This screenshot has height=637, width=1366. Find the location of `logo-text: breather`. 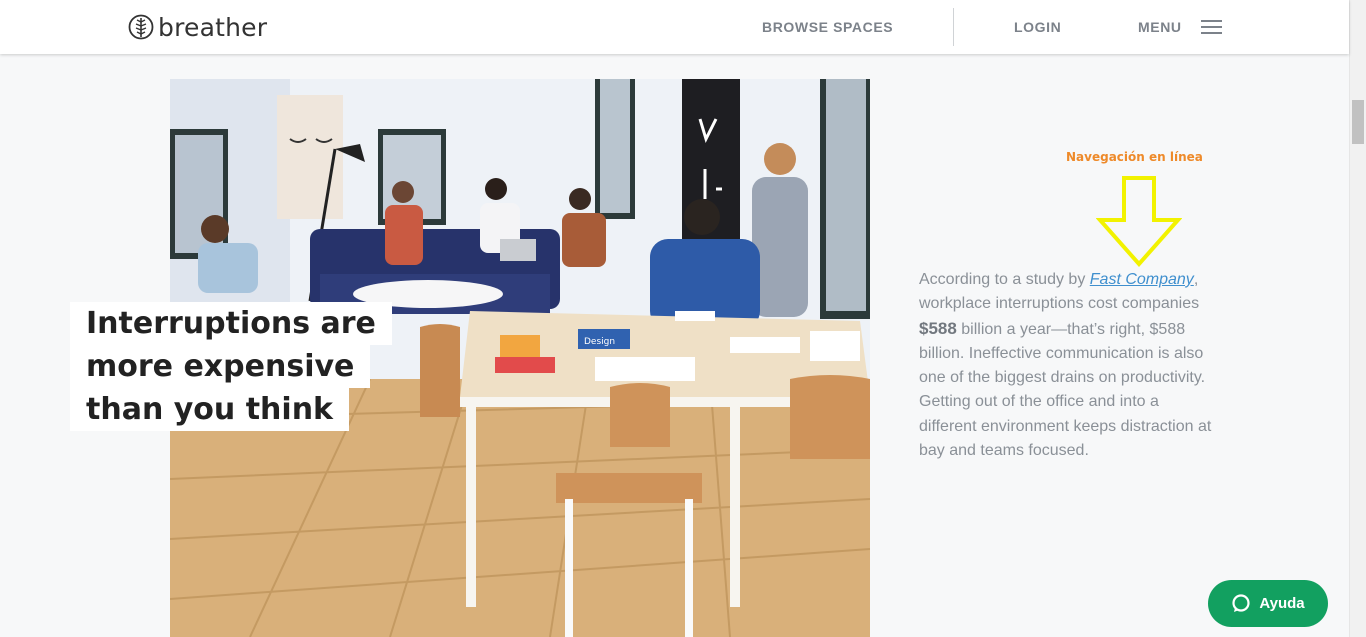

logo-text: breather is located at coordinates (213, 27).